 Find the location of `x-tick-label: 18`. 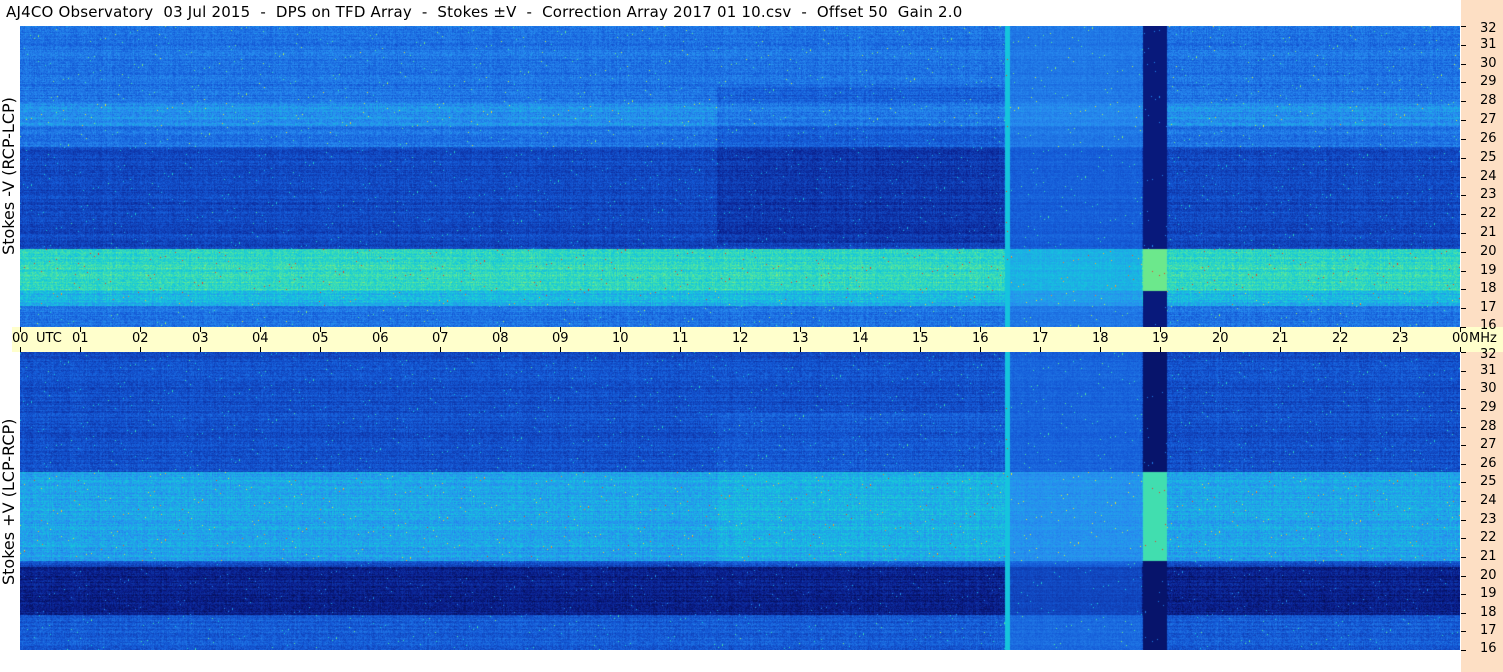

x-tick-label: 18 is located at coordinates (1100, 338).